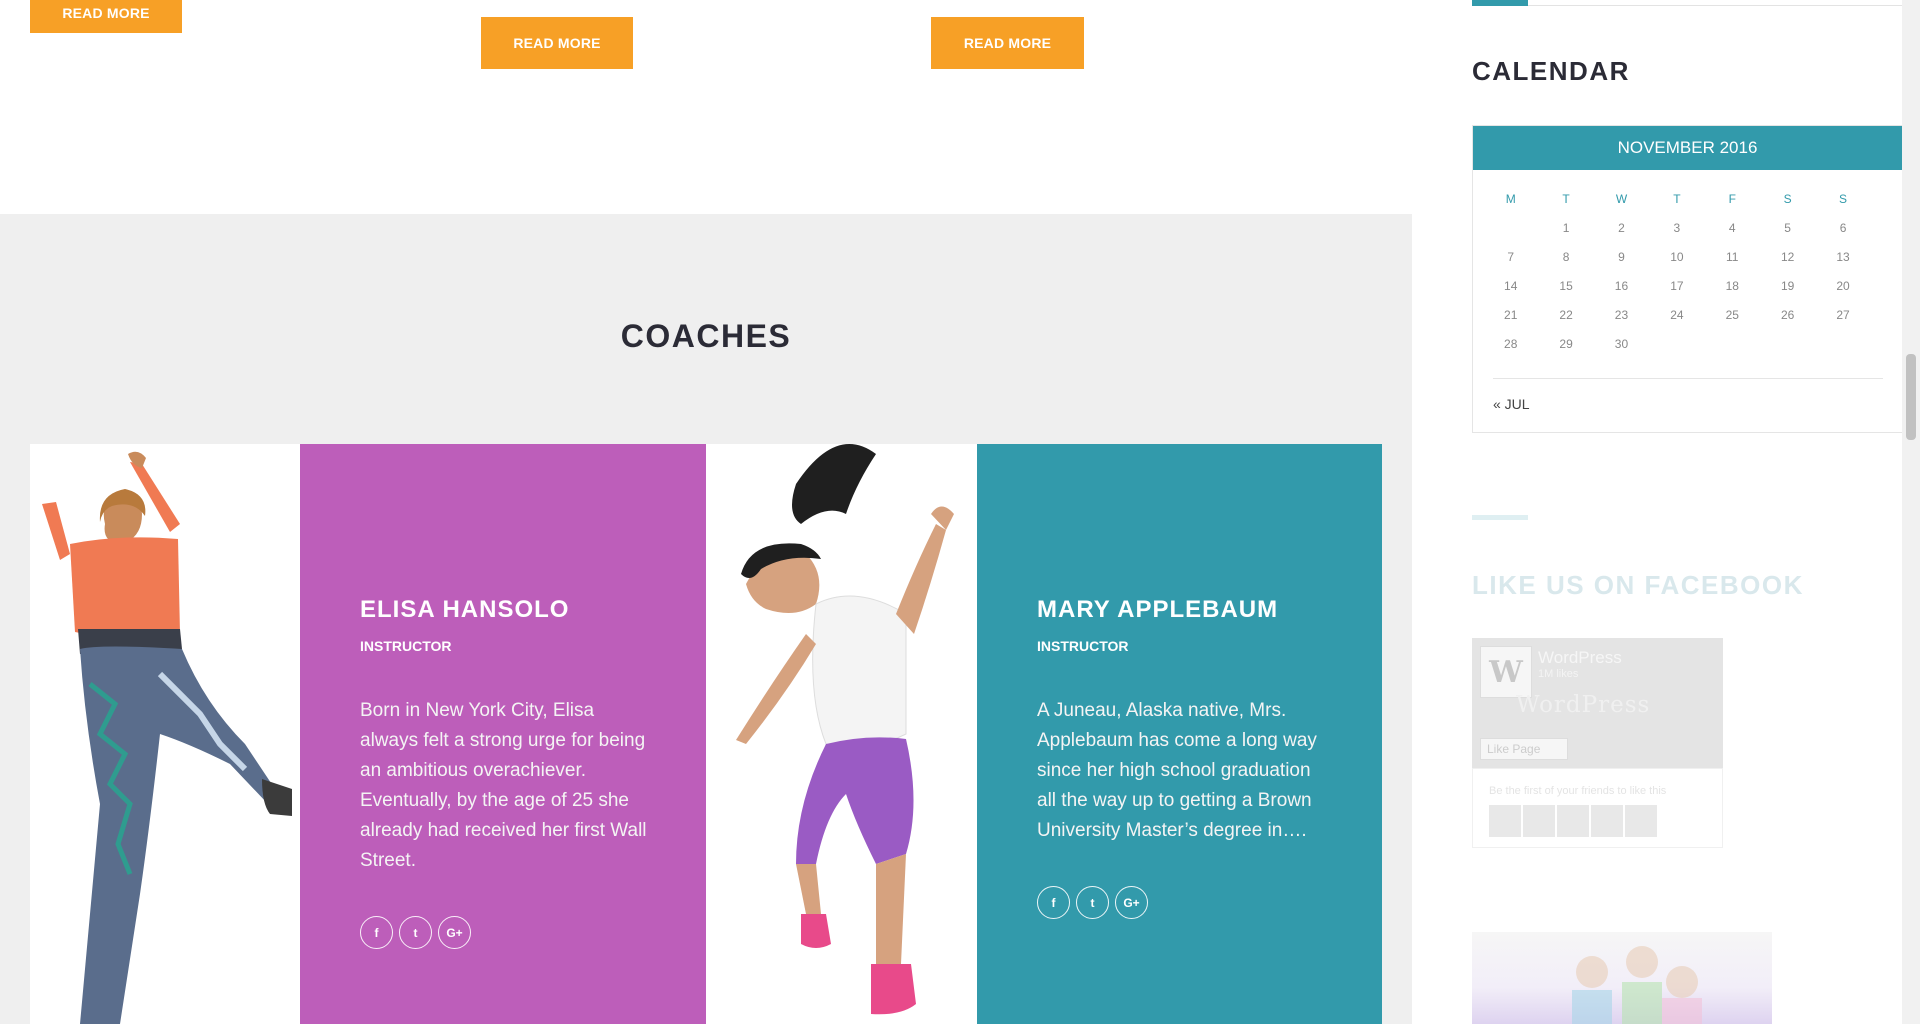 Image resolution: width=1920 pixels, height=1024 pixels. What do you see at coordinates (1687, 3) in the screenshot?
I see `widget-divider` at bounding box center [1687, 3].